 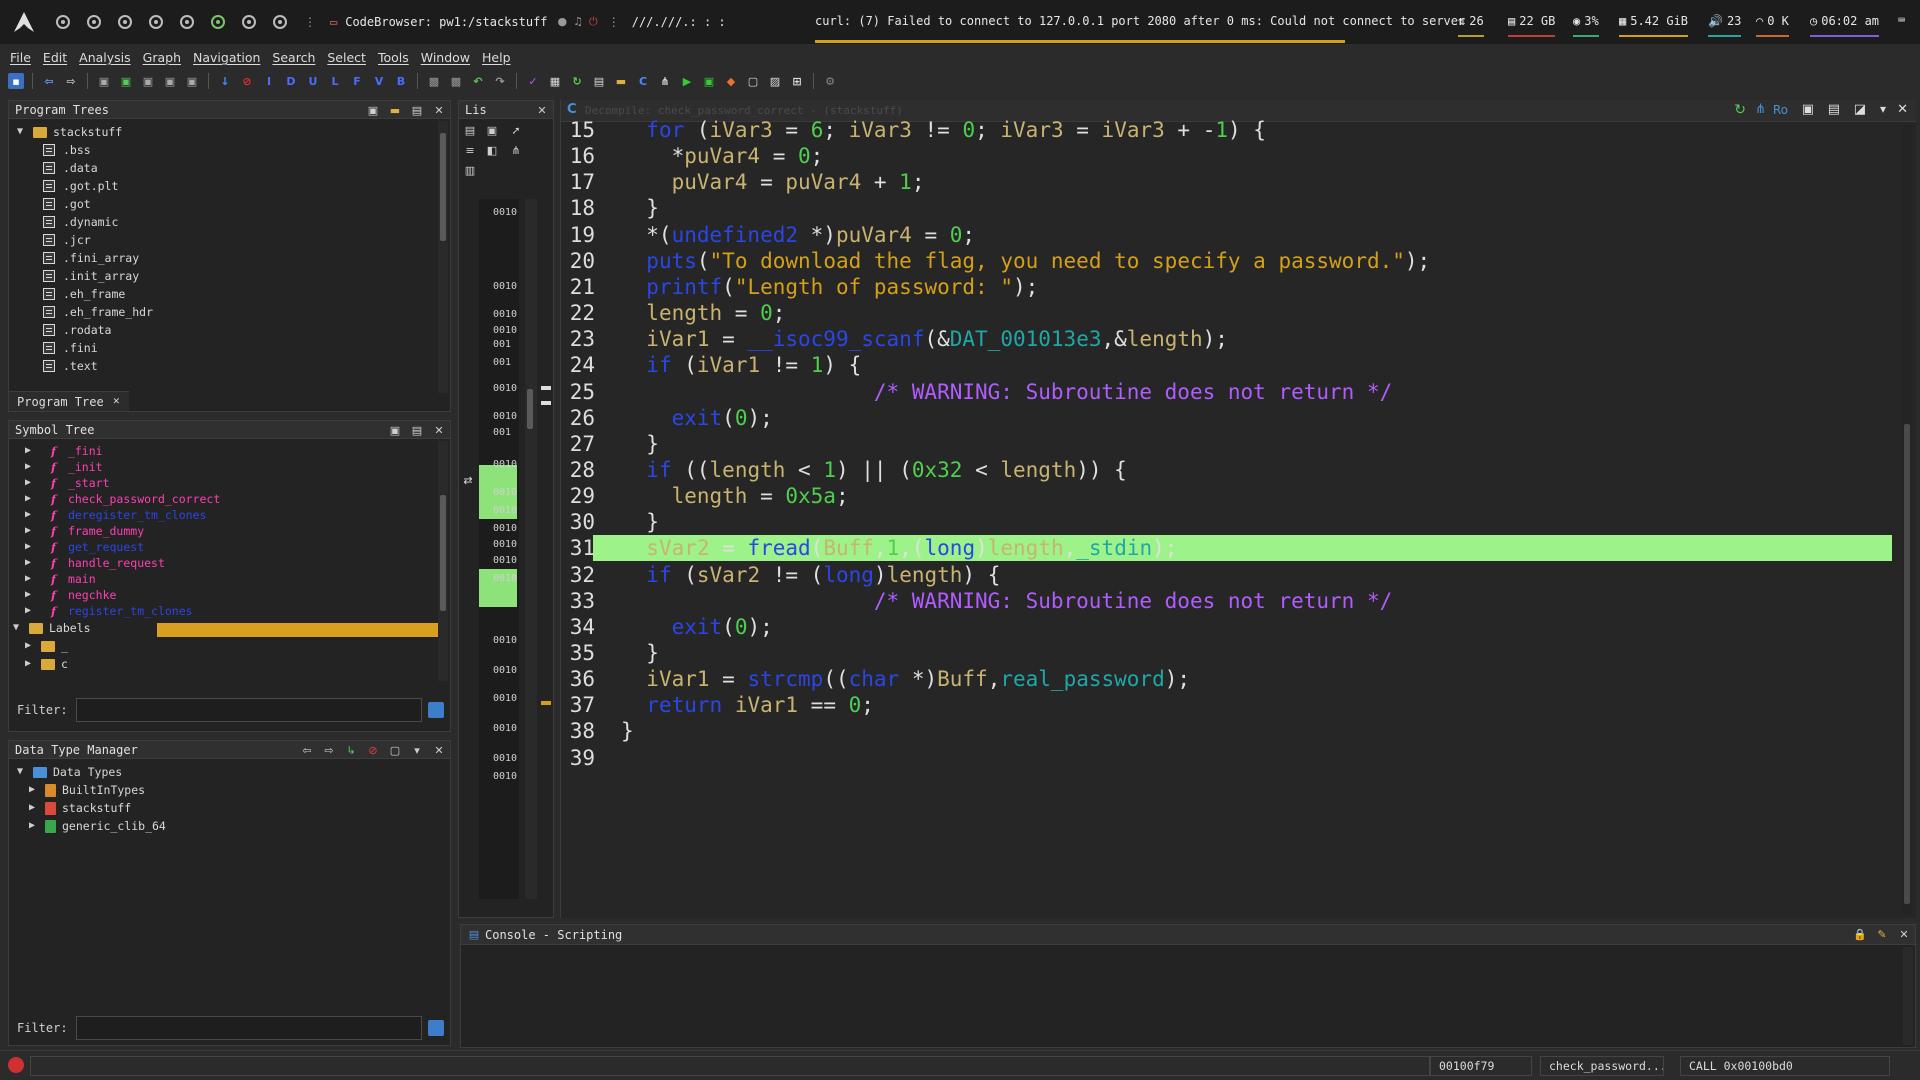 I want to click on error-icon, so click(x=16, y=1065).